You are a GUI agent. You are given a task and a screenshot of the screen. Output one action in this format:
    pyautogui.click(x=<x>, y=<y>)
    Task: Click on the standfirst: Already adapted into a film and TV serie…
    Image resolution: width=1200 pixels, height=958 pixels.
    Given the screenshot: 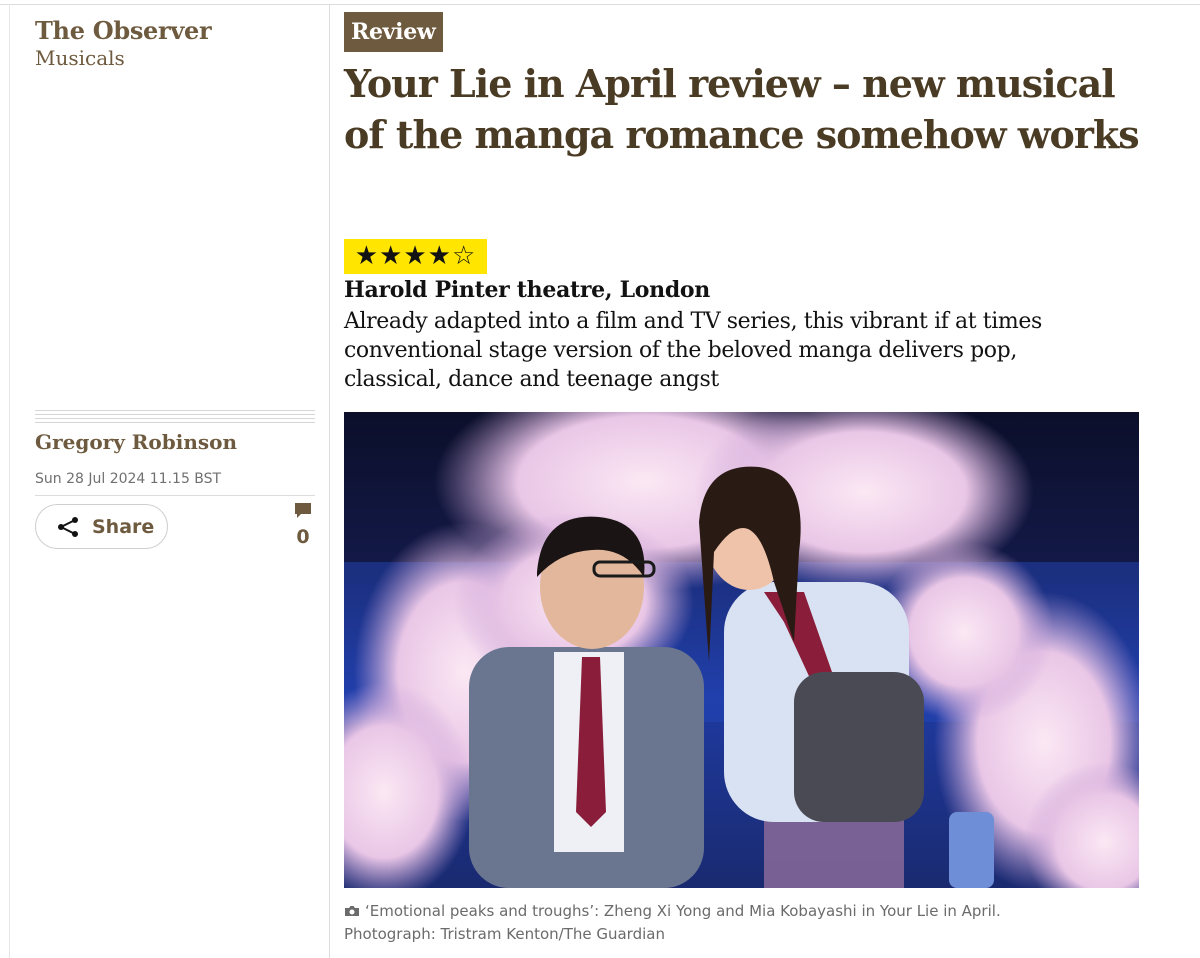 What is the action you would take?
    pyautogui.click(x=693, y=350)
    